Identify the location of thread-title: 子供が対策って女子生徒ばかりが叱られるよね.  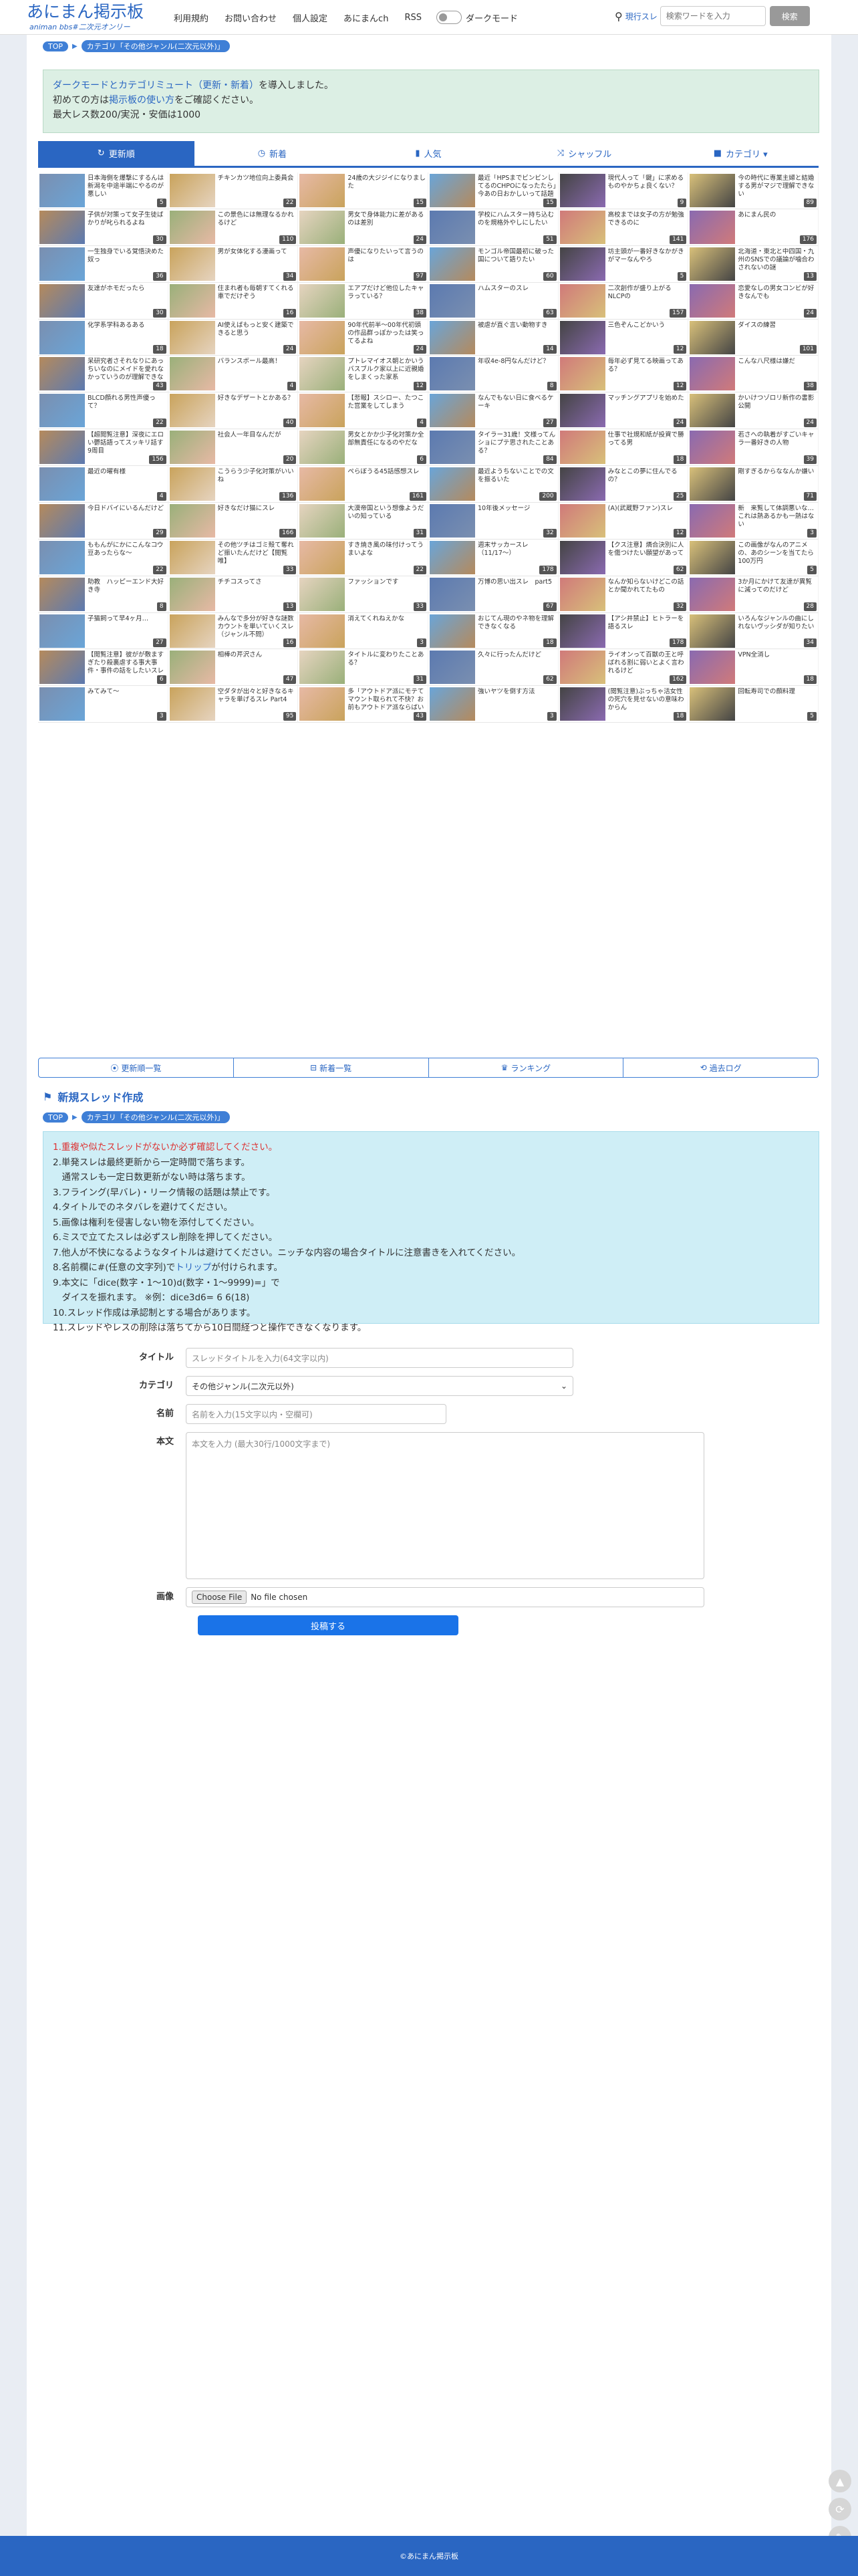
(127, 219).